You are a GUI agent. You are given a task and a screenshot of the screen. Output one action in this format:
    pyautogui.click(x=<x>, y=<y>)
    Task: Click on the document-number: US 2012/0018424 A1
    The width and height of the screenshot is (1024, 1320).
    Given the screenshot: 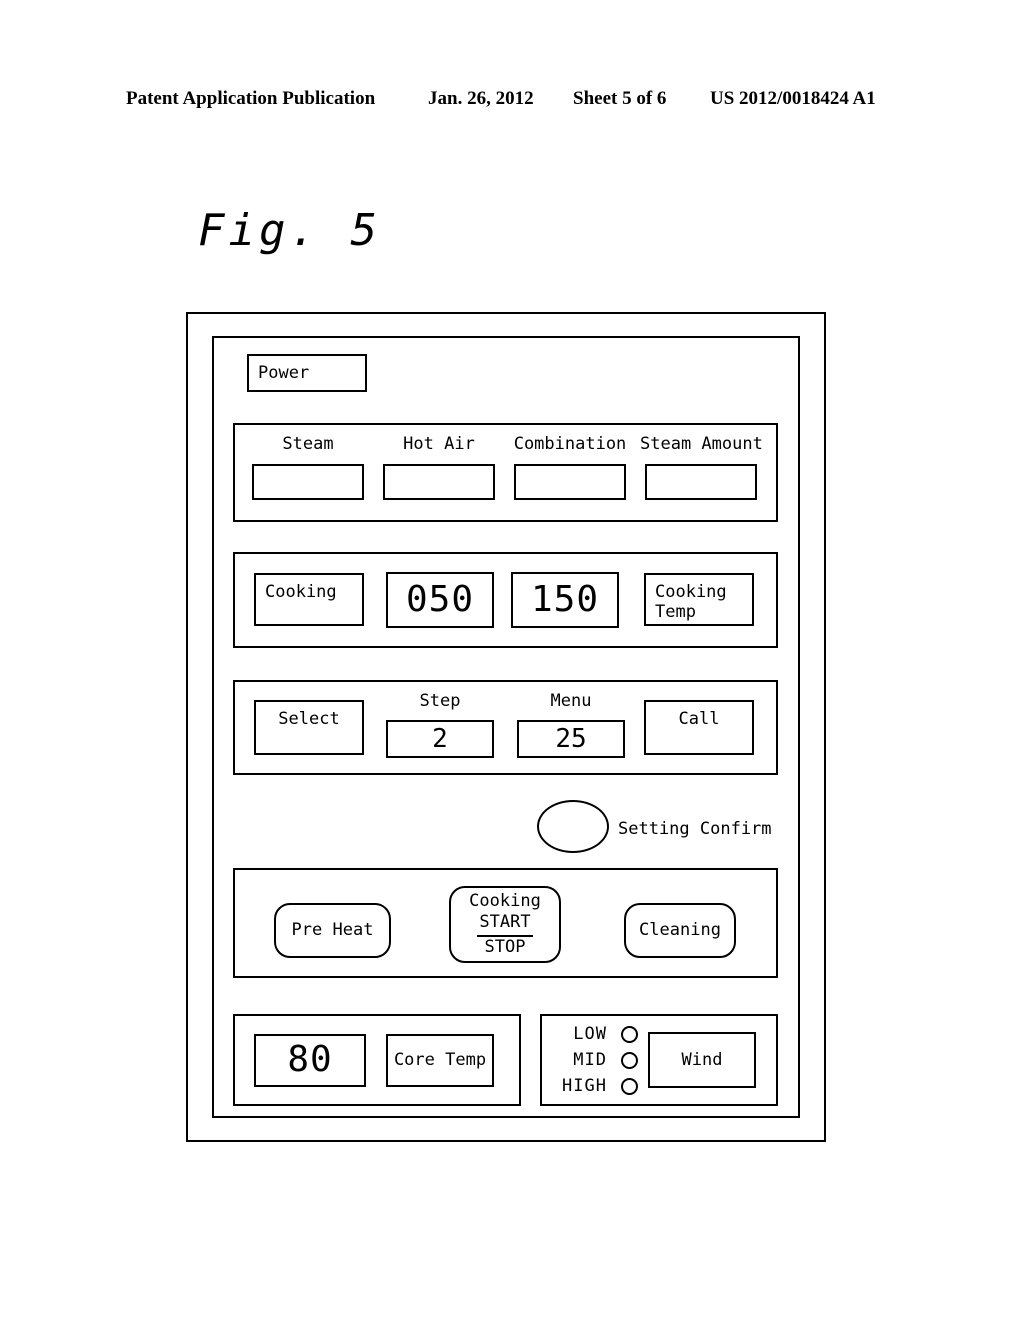 What is the action you would take?
    pyautogui.click(x=793, y=98)
    